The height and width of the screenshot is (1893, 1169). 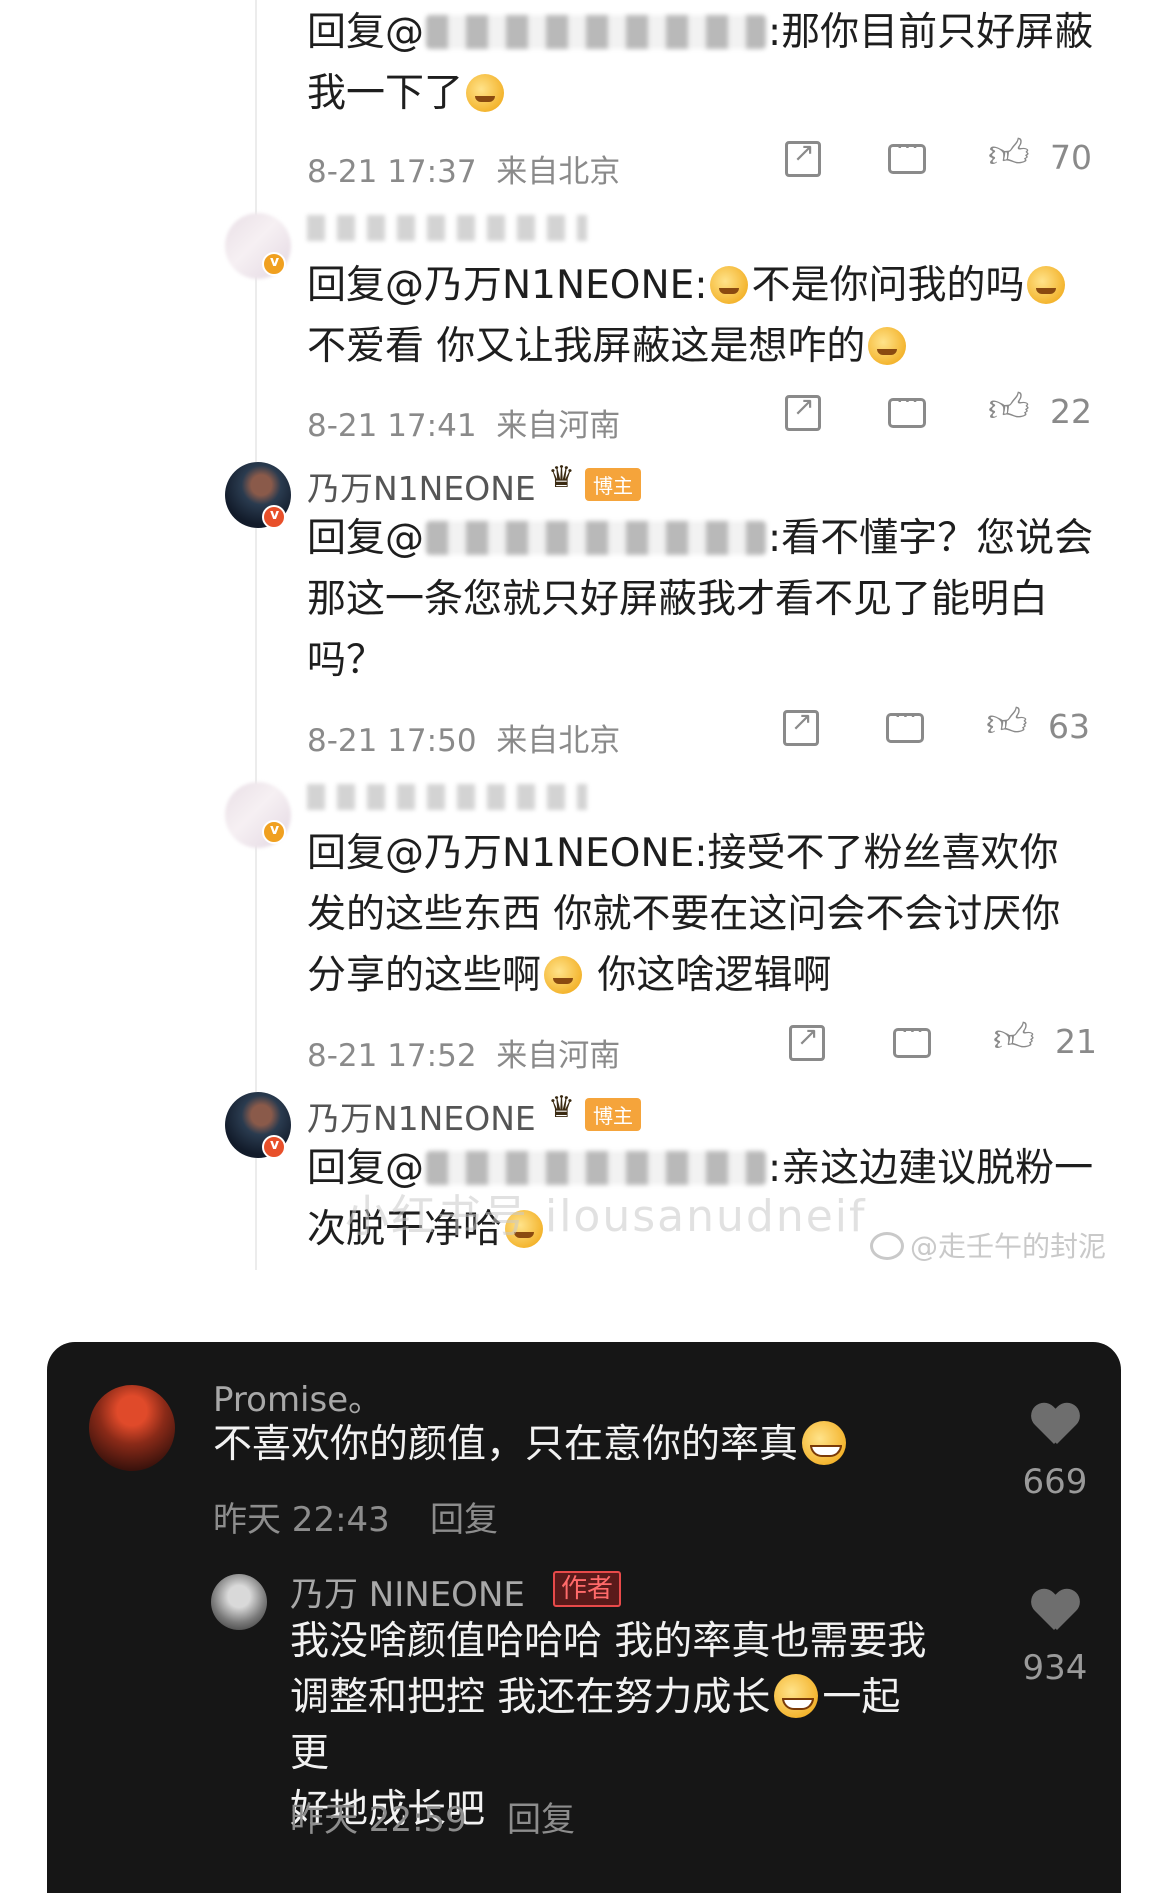 I want to click on comment-time: 昨天 22:59, so click(x=378, y=1820).